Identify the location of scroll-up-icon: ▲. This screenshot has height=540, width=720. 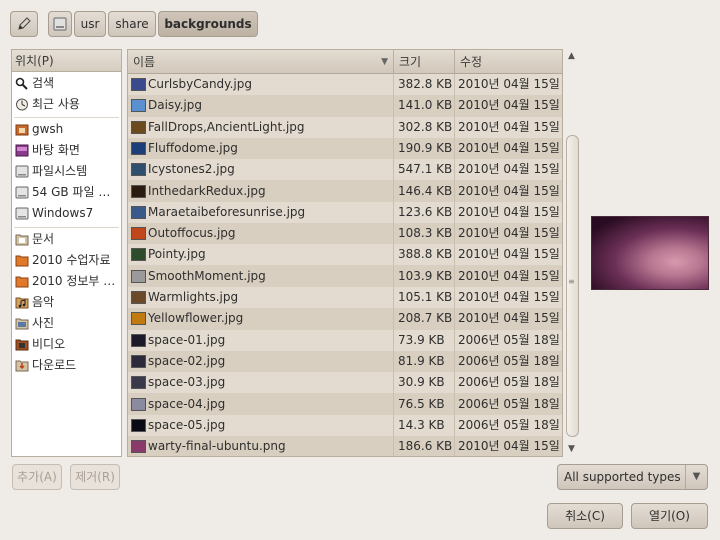
(571, 56).